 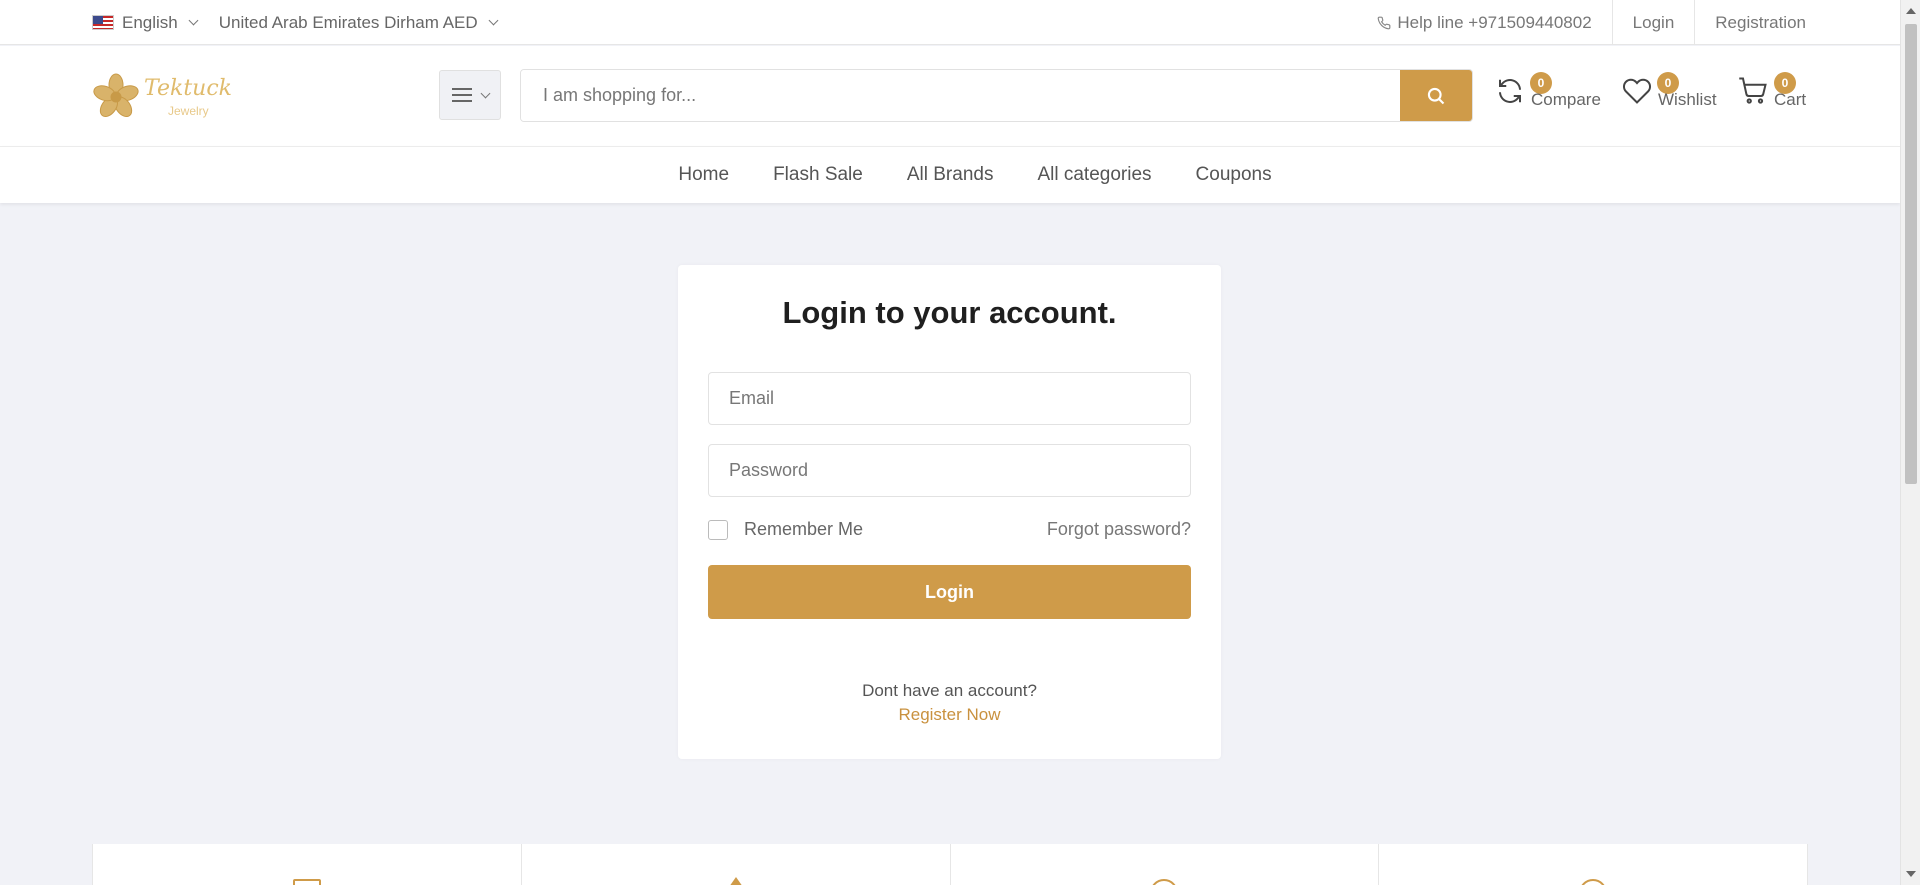 I want to click on language-label: English, so click(x=150, y=22).